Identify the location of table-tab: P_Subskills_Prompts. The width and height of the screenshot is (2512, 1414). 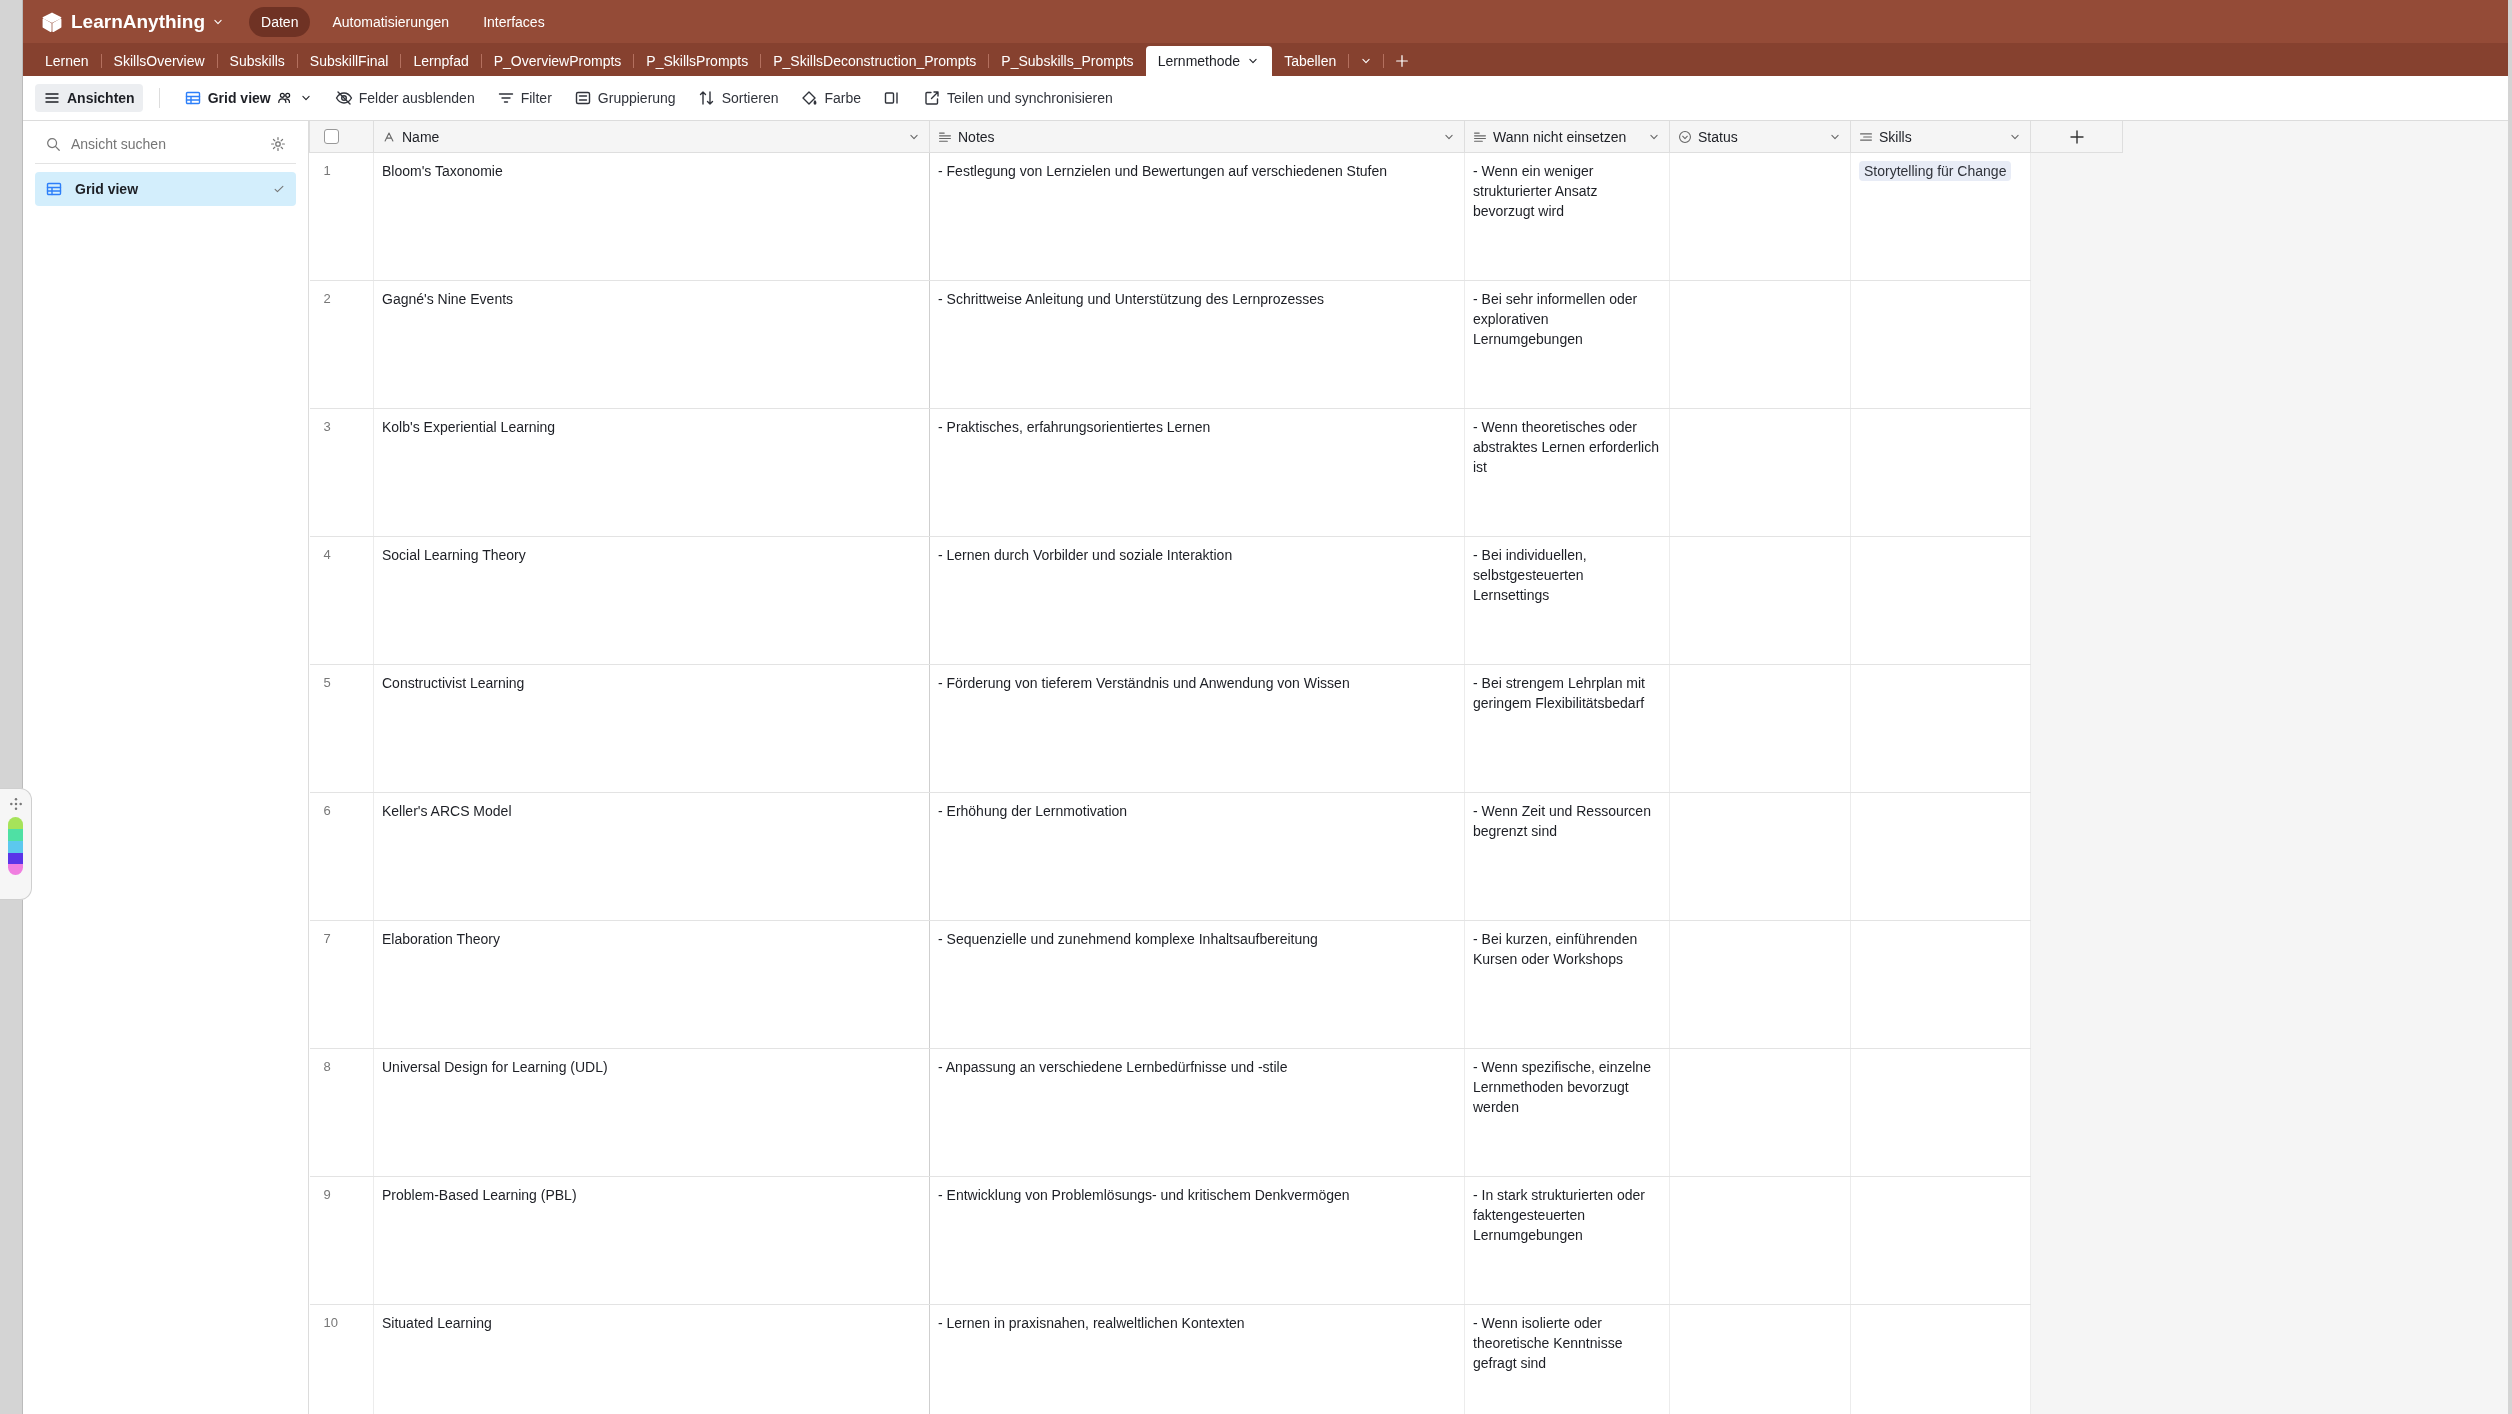
(1067, 61).